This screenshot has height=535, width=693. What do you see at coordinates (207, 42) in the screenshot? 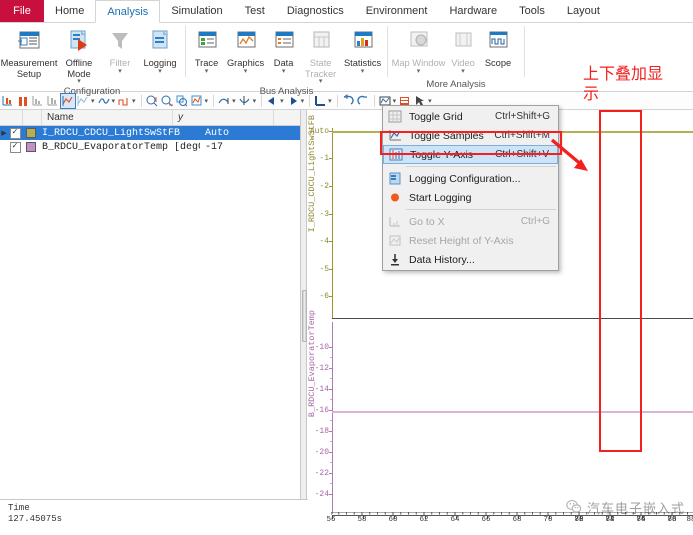
I see `trace-icon` at bounding box center [207, 42].